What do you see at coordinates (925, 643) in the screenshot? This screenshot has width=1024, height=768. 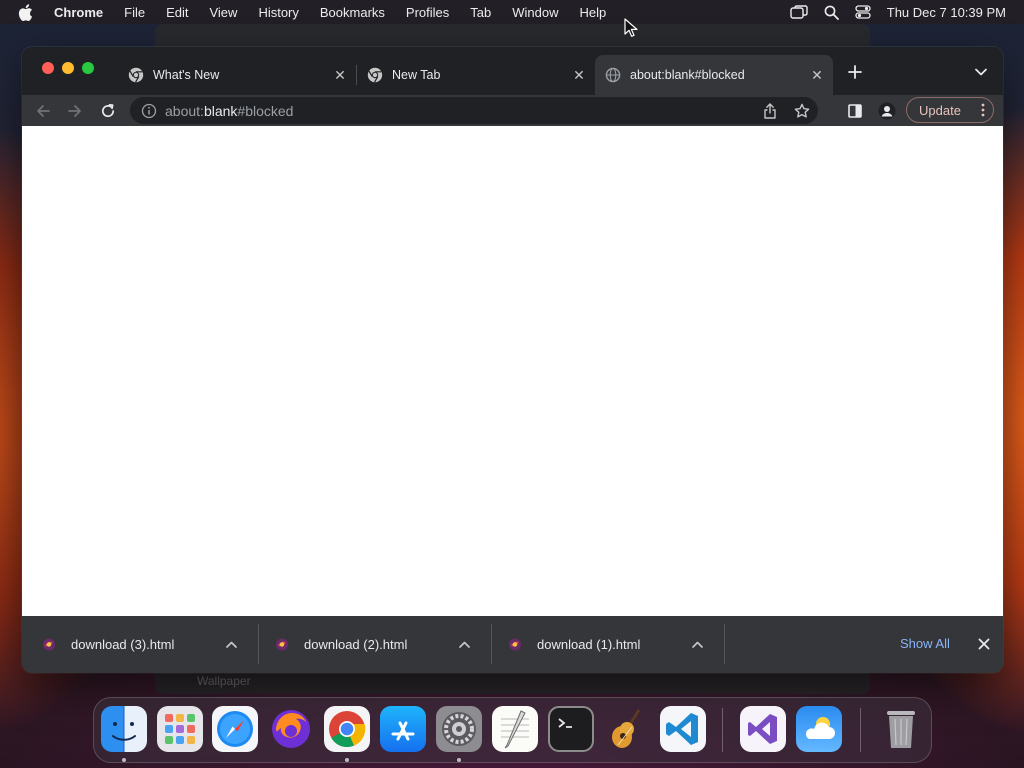 I see `show-all-downloads-link: Show All` at bounding box center [925, 643].